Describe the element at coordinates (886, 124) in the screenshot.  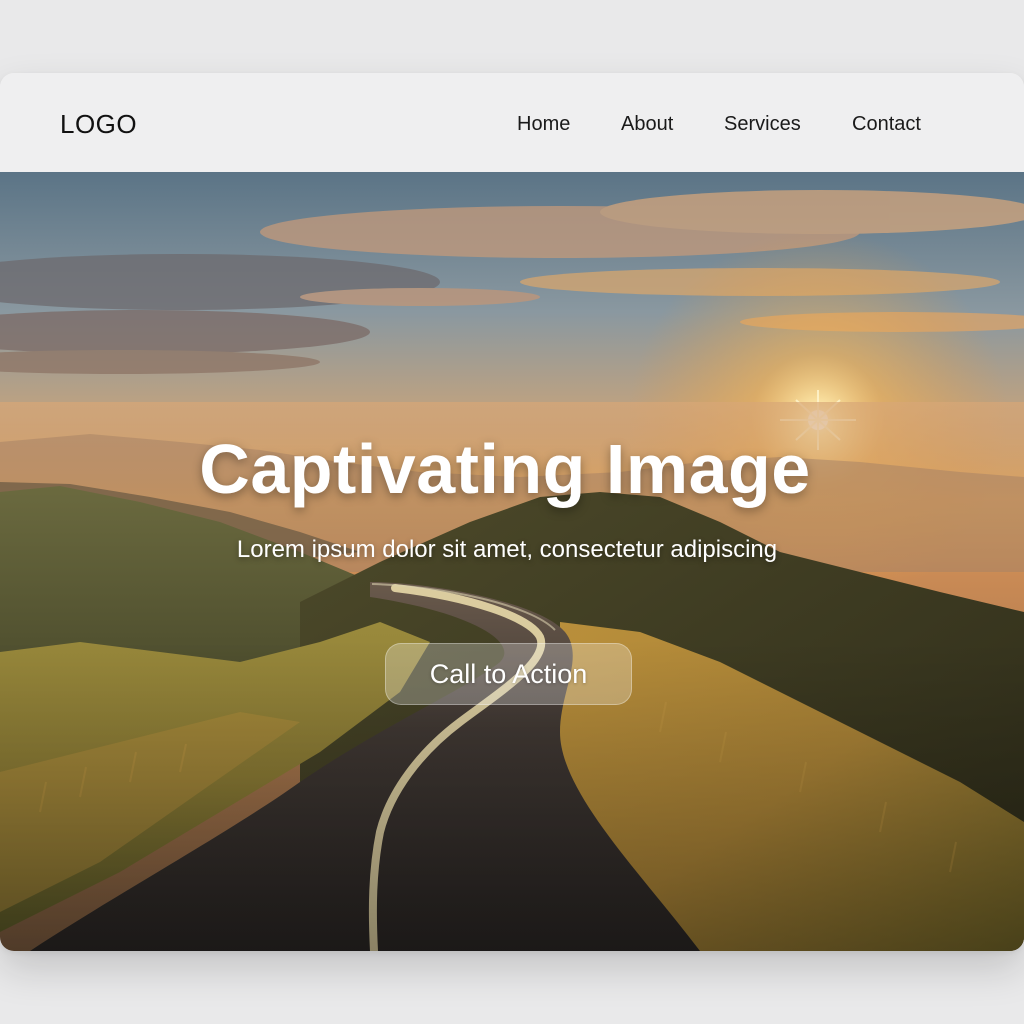
I see `nav-link-contact: Contact` at that location.